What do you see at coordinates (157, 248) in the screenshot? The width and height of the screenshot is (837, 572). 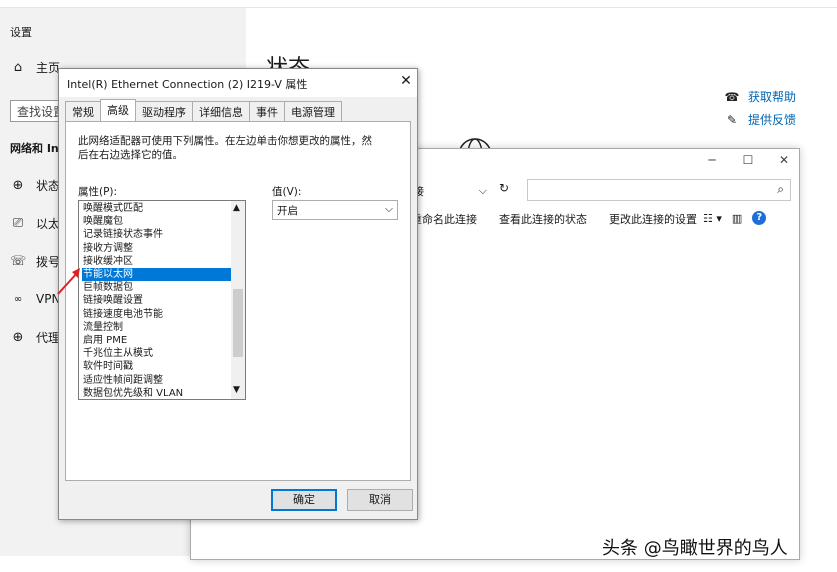 I see `property-item: 接收方调整` at bounding box center [157, 248].